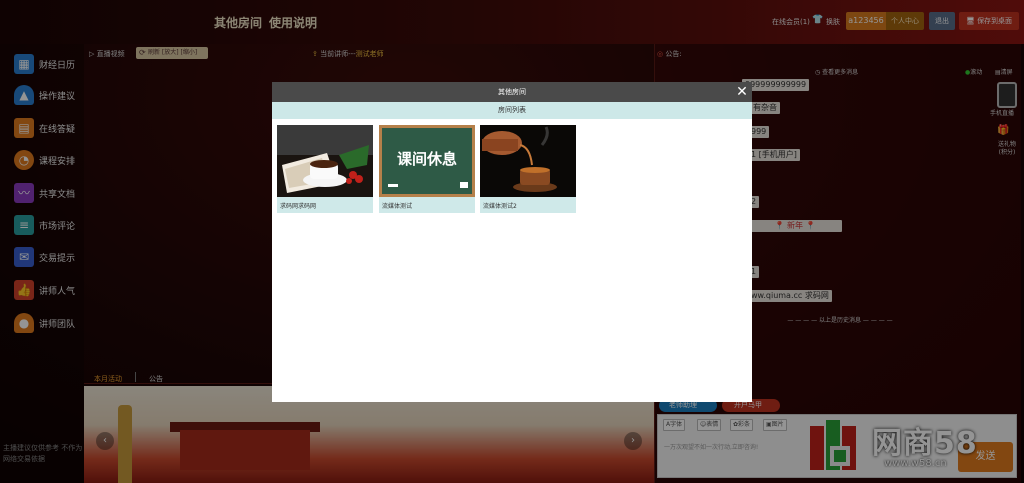 Image resolution: width=1024 pixels, height=483 pixels. What do you see at coordinates (325, 161) in the screenshot?
I see `room-thumbnail-coffee` at bounding box center [325, 161].